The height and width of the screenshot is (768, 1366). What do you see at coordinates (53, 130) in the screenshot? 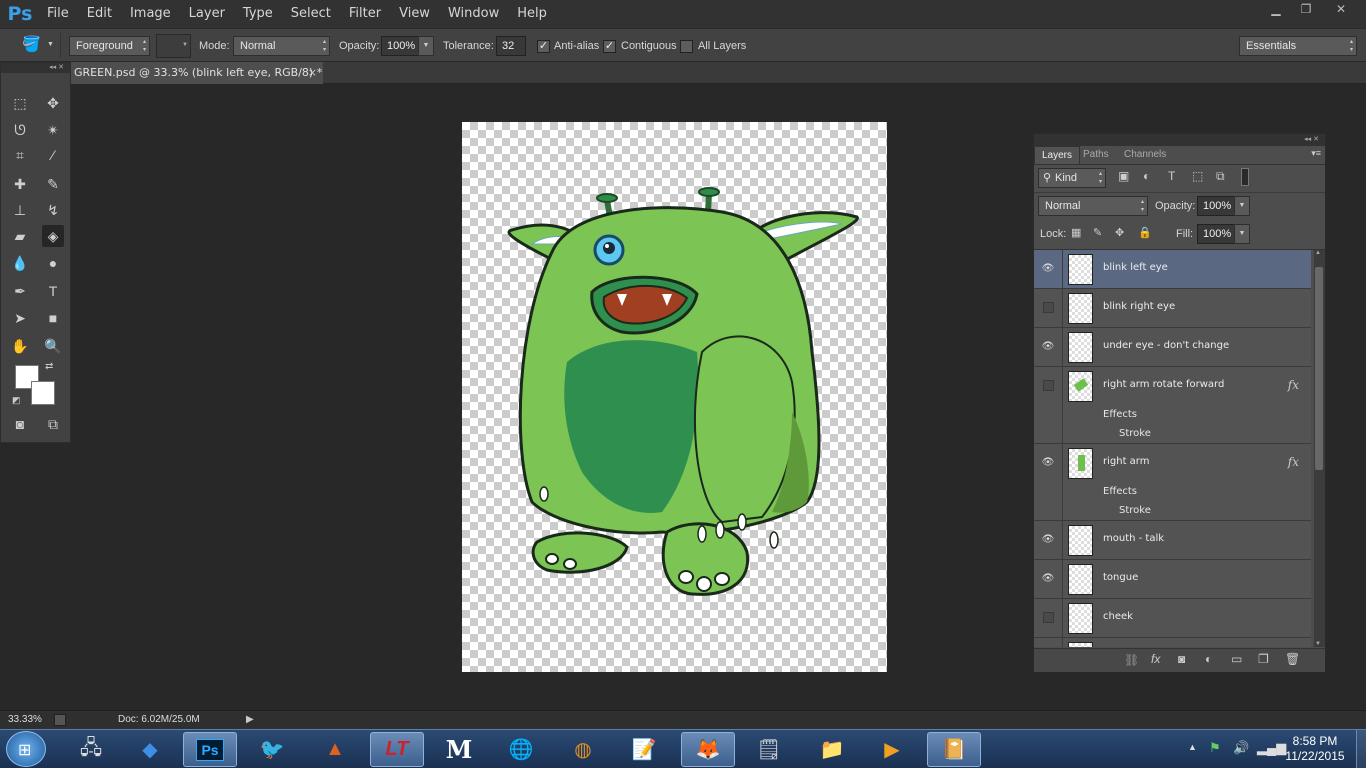
I see `magic-wand-icon: ✴` at bounding box center [53, 130].